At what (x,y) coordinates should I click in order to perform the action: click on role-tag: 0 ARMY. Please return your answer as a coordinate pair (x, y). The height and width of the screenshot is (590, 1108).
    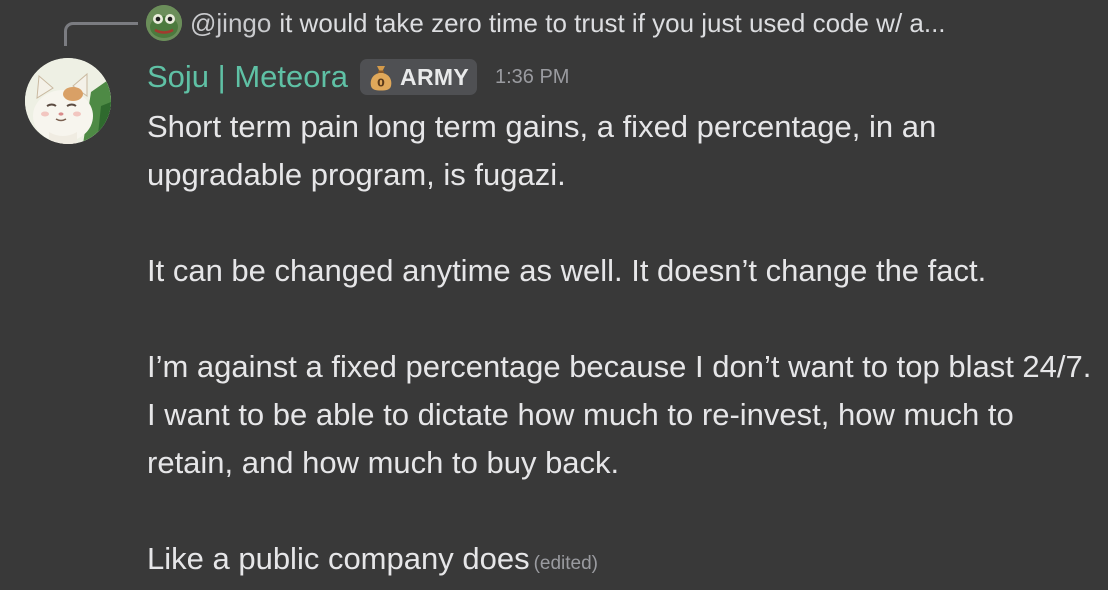
    Looking at the image, I should click on (418, 77).